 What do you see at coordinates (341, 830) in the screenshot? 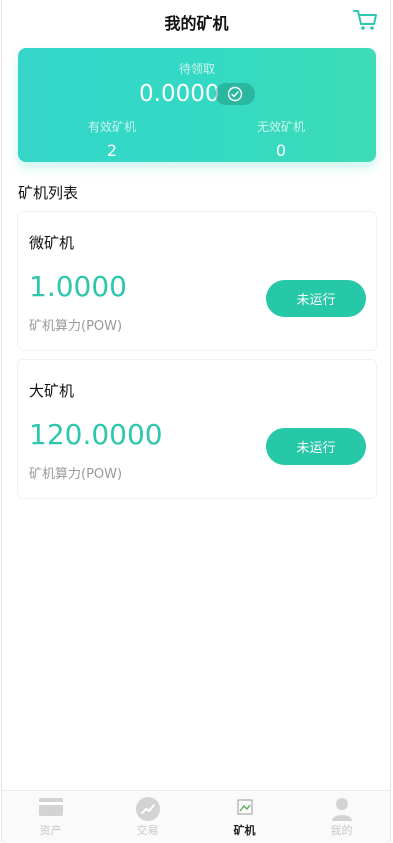
I see `tab-label: 我的` at bounding box center [341, 830].